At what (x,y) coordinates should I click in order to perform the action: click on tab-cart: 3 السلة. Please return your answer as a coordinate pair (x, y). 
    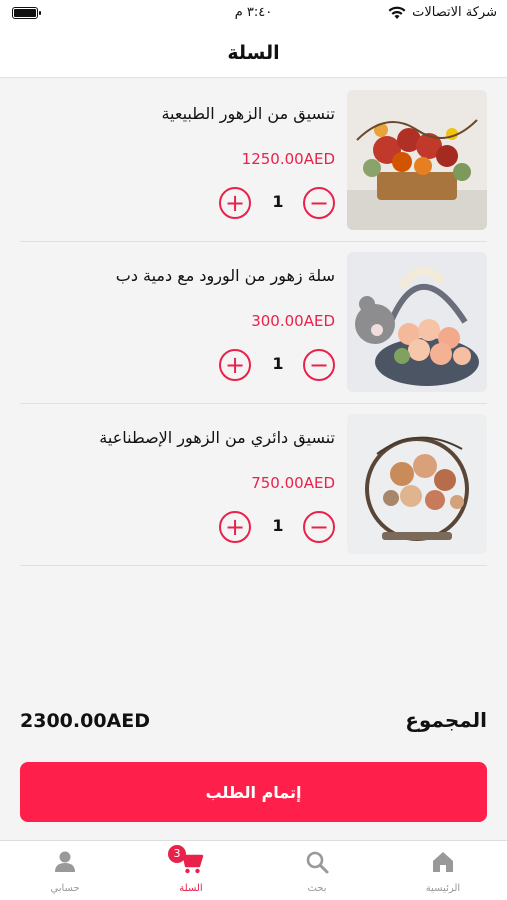
    Looking at the image, I should click on (191, 870).